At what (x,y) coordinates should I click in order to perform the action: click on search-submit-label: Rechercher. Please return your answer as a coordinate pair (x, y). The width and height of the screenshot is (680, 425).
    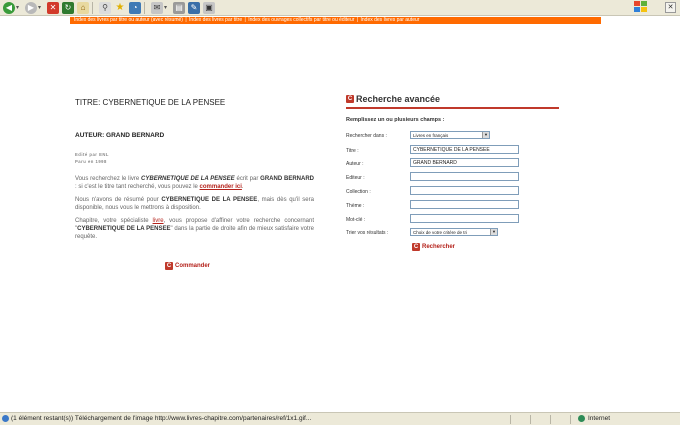
    Looking at the image, I should click on (439, 247).